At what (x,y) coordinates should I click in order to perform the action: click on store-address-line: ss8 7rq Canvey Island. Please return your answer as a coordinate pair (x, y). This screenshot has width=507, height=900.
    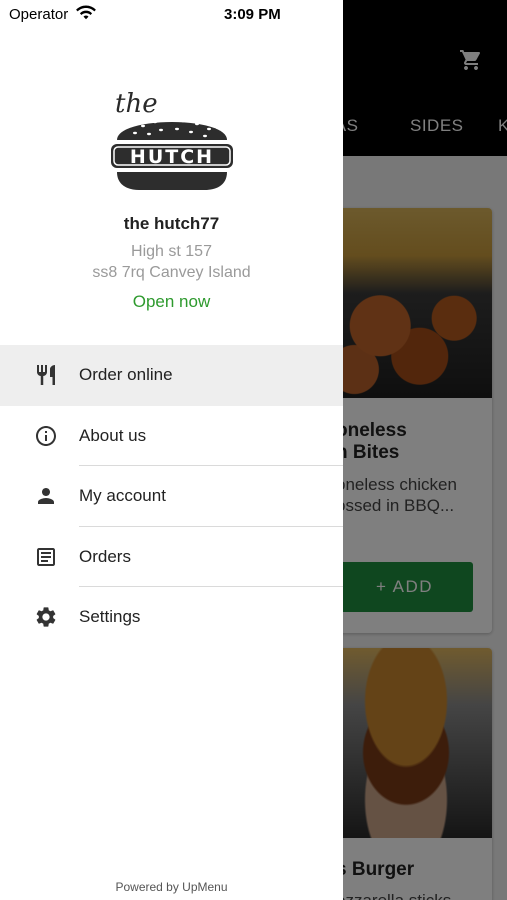
    Looking at the image, I should click on (171, 272).